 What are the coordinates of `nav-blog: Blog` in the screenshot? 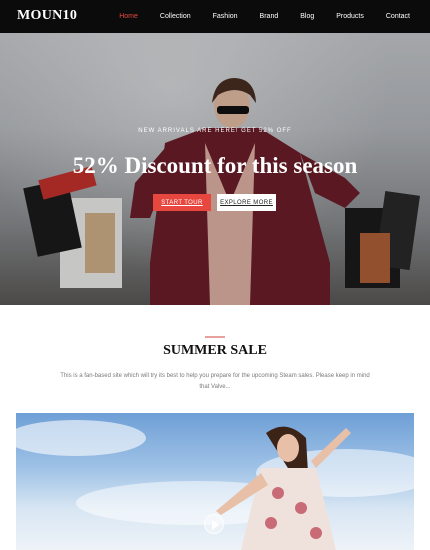 It's located at (307, 16).